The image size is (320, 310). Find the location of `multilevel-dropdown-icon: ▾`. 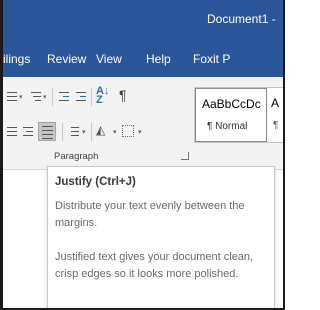

multilevel-dropdown-icon: ▾ is located at coordinates (45, 97).